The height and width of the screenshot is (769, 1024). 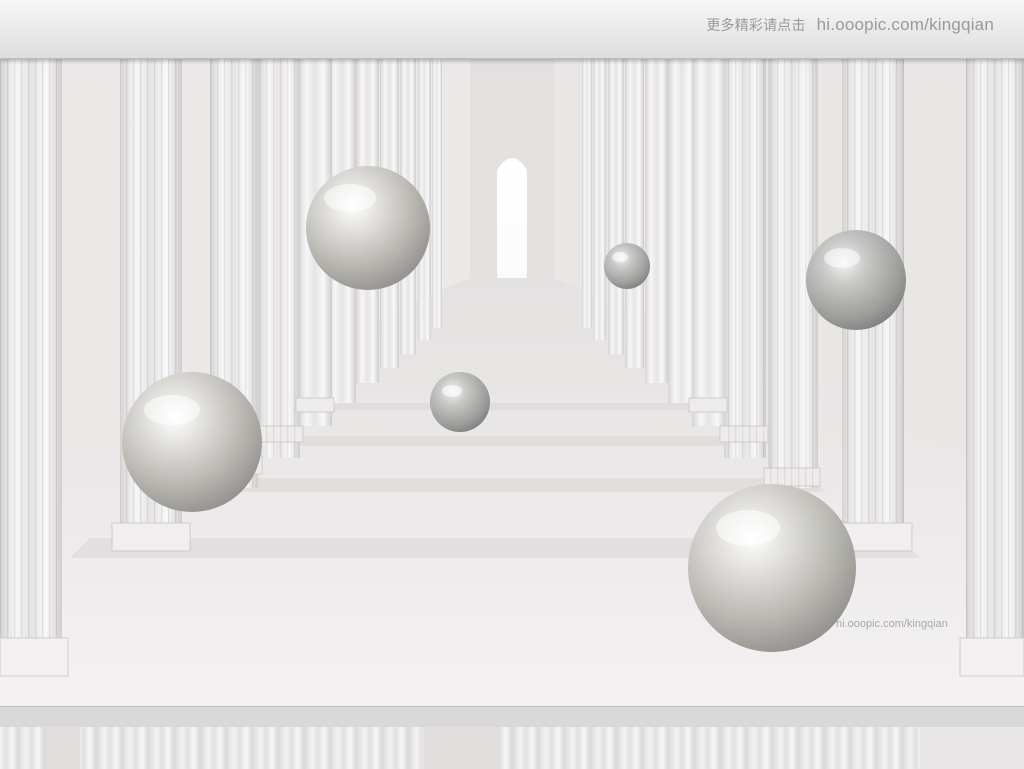 What do you see at coordinates (512, 29) in the screenshot?
I see `top-banner: 更多精彩请点击 hi.ooopic.com/kingqian` at bounding box center [512, 29].